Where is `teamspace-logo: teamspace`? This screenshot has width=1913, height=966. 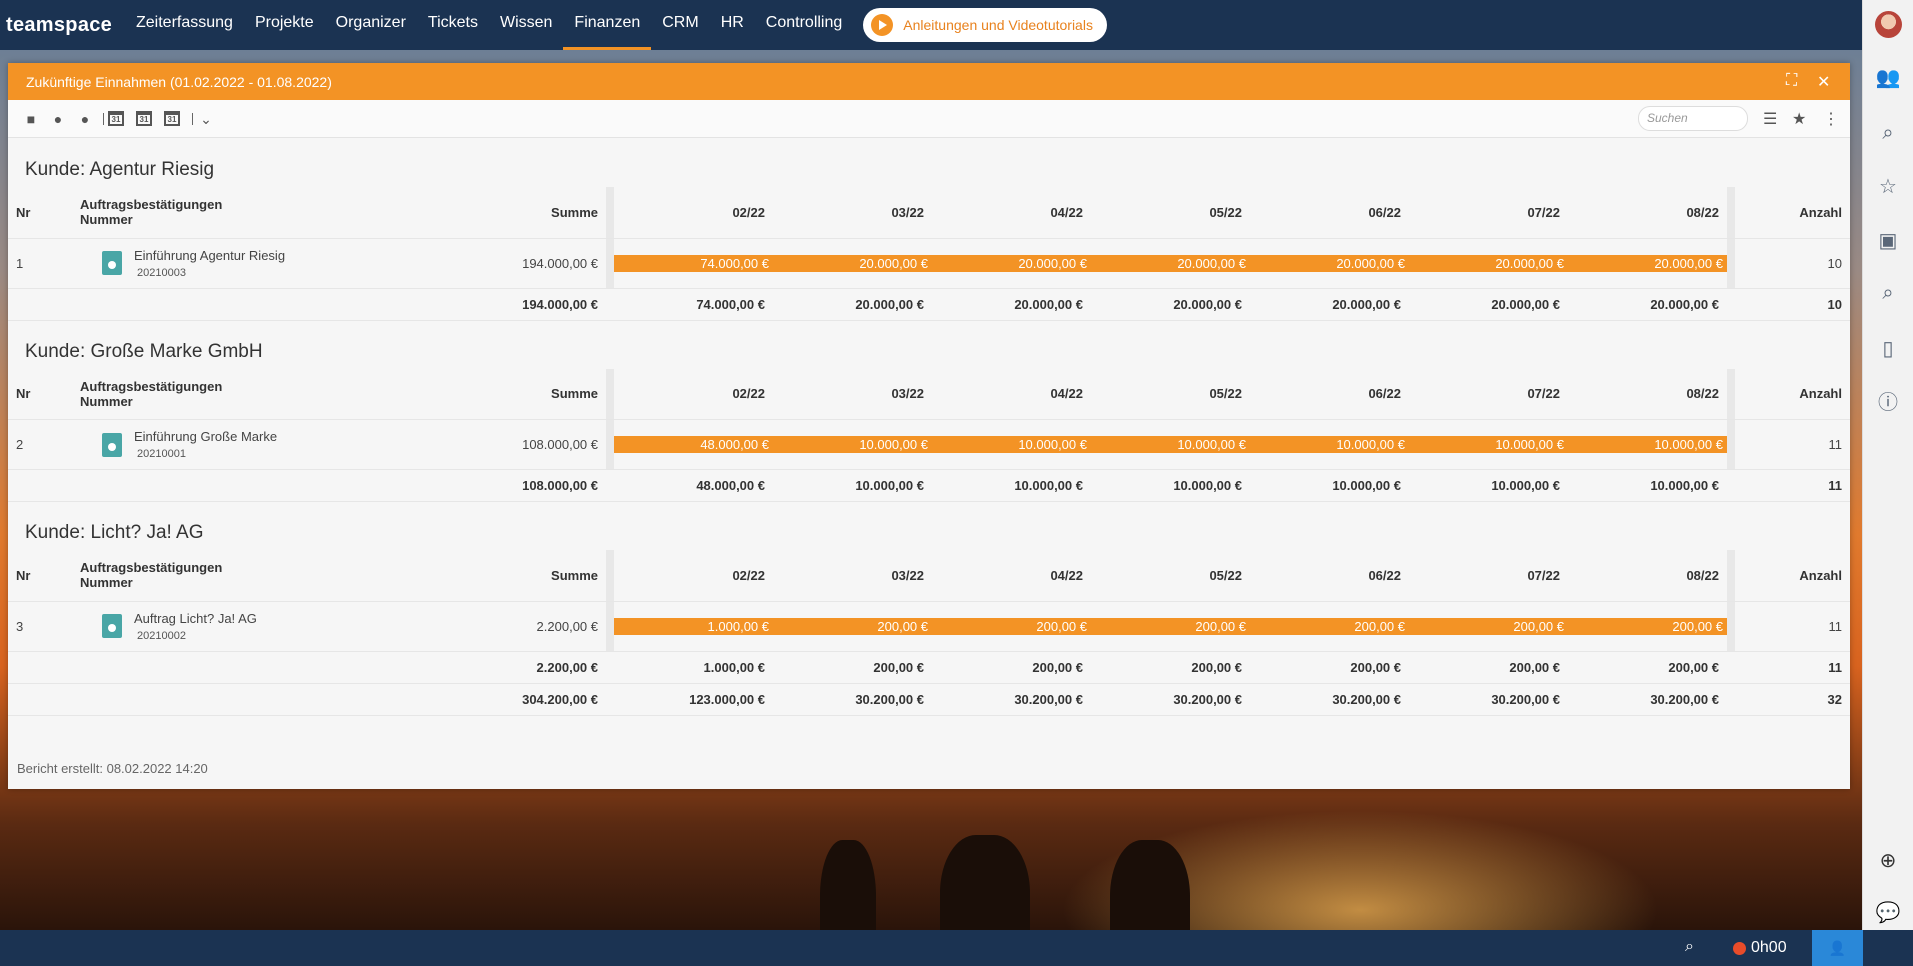
teamspace-logo: teamspace is located at coordinates (62, 25).